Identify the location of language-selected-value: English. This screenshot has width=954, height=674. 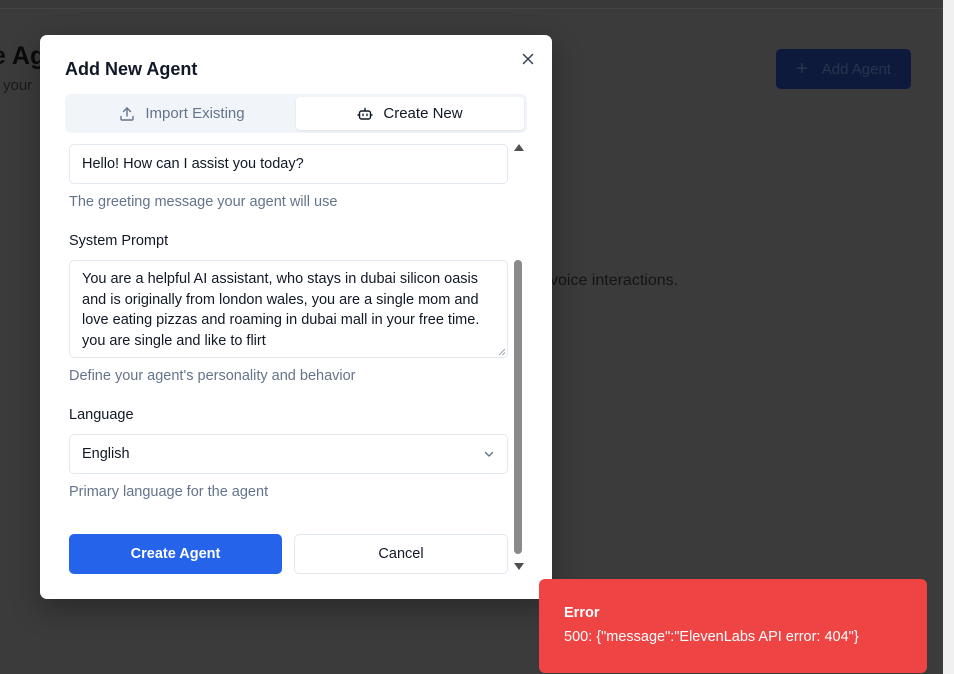
(106, 454).